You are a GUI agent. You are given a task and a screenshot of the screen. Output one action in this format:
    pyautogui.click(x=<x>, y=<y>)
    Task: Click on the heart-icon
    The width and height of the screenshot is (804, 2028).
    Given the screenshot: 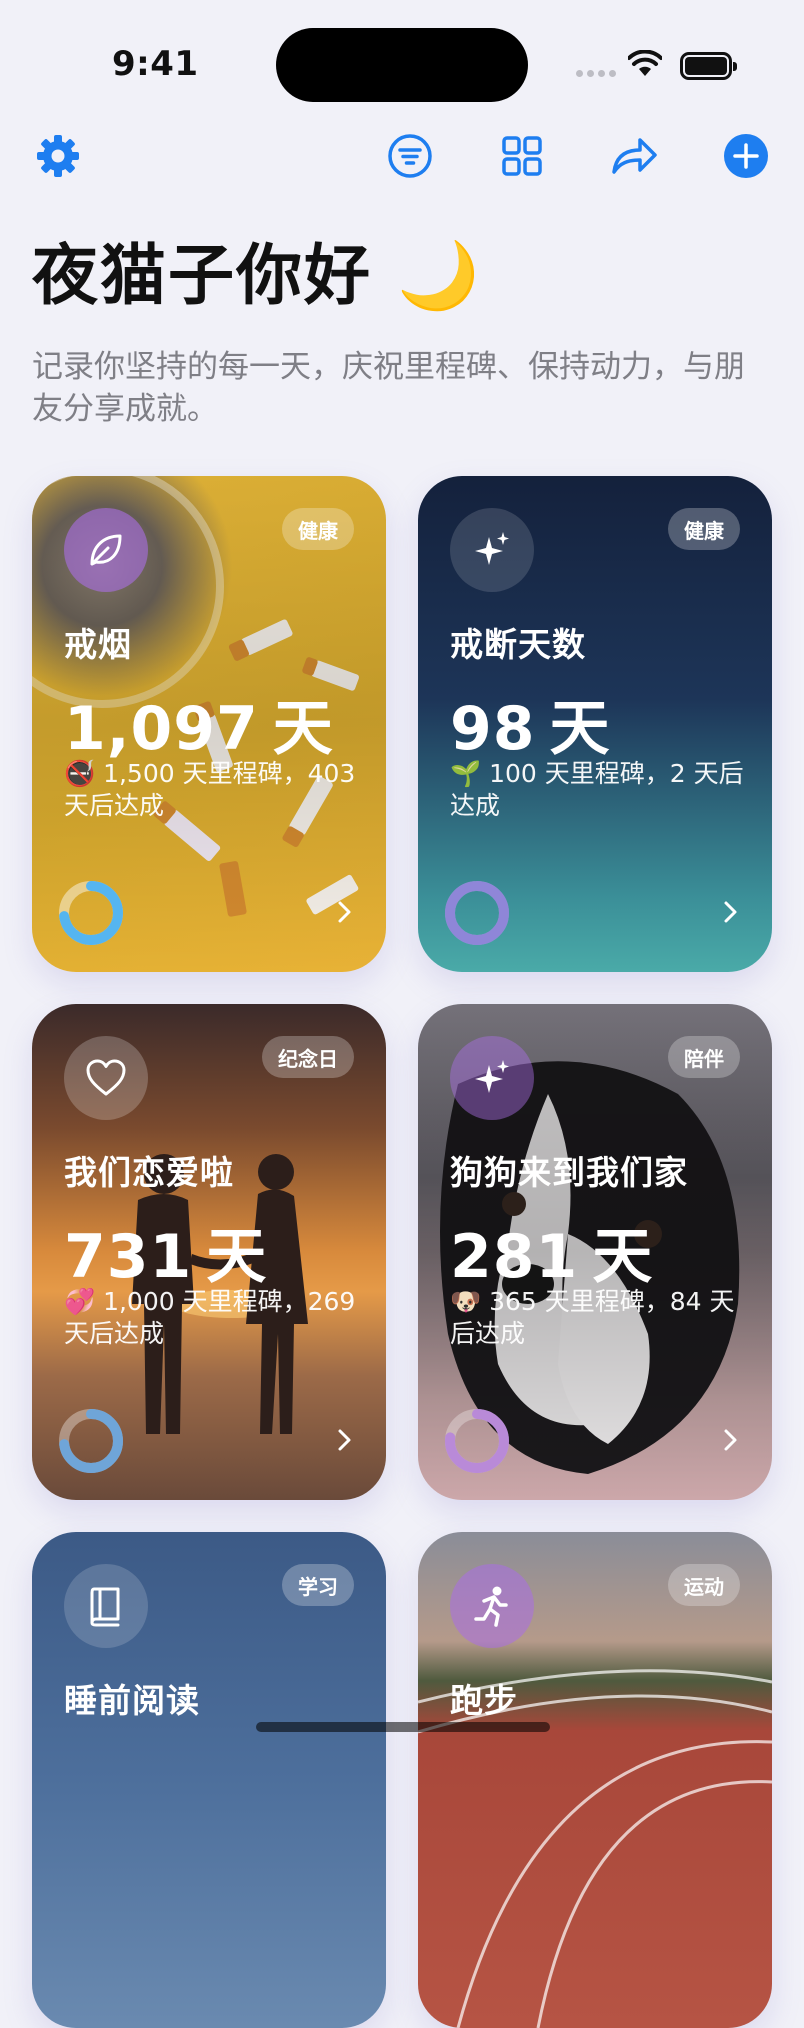 What is the action you would take?
    pyautogui.click(x=106, y=1077)
    